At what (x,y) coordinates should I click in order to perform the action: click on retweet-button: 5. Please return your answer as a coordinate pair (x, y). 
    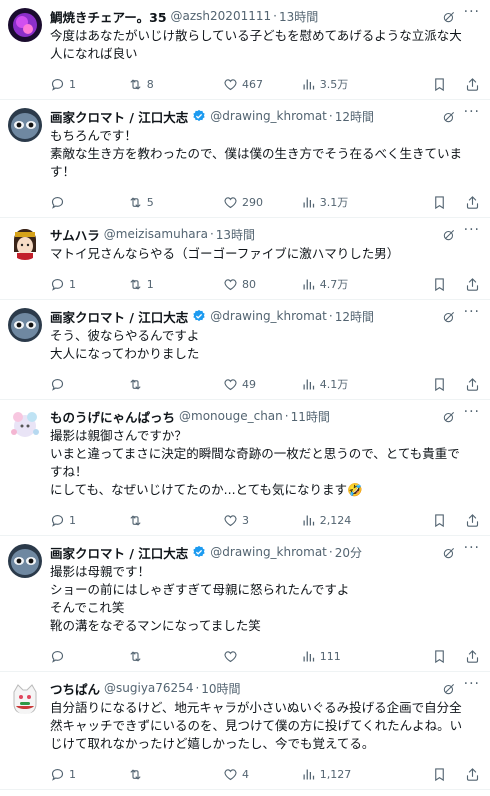
    Looking at the image, I should click on (175, 202).